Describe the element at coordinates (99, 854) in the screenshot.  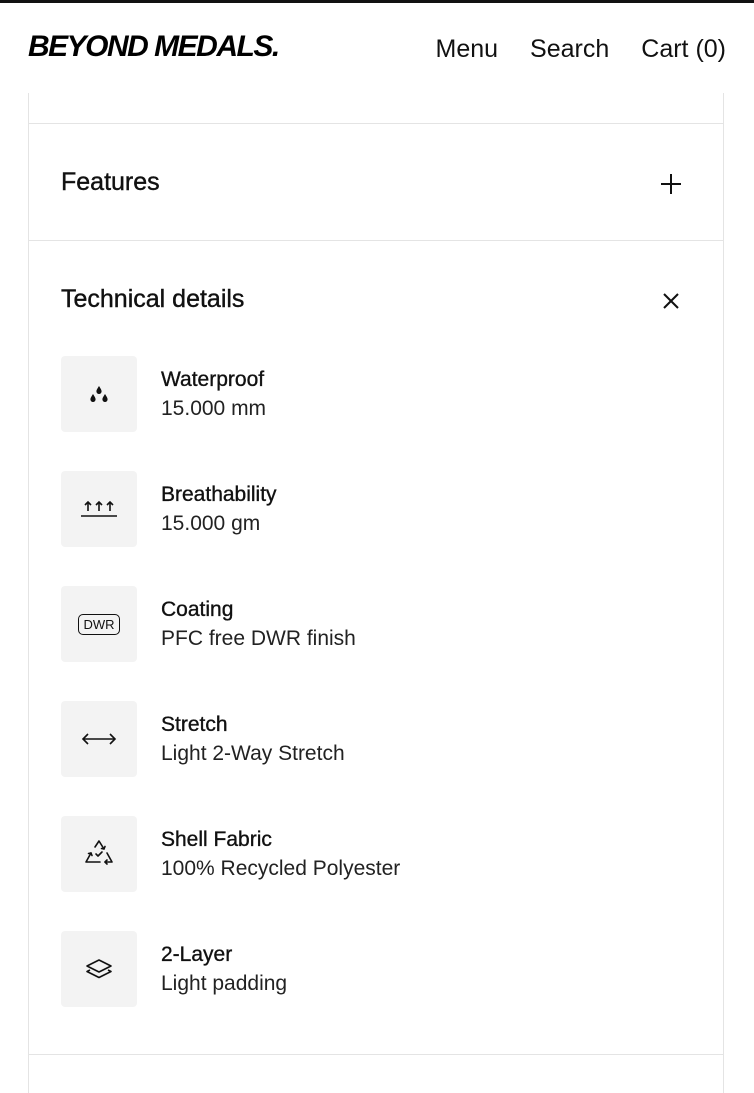
I see `recycle-icon` at that location.